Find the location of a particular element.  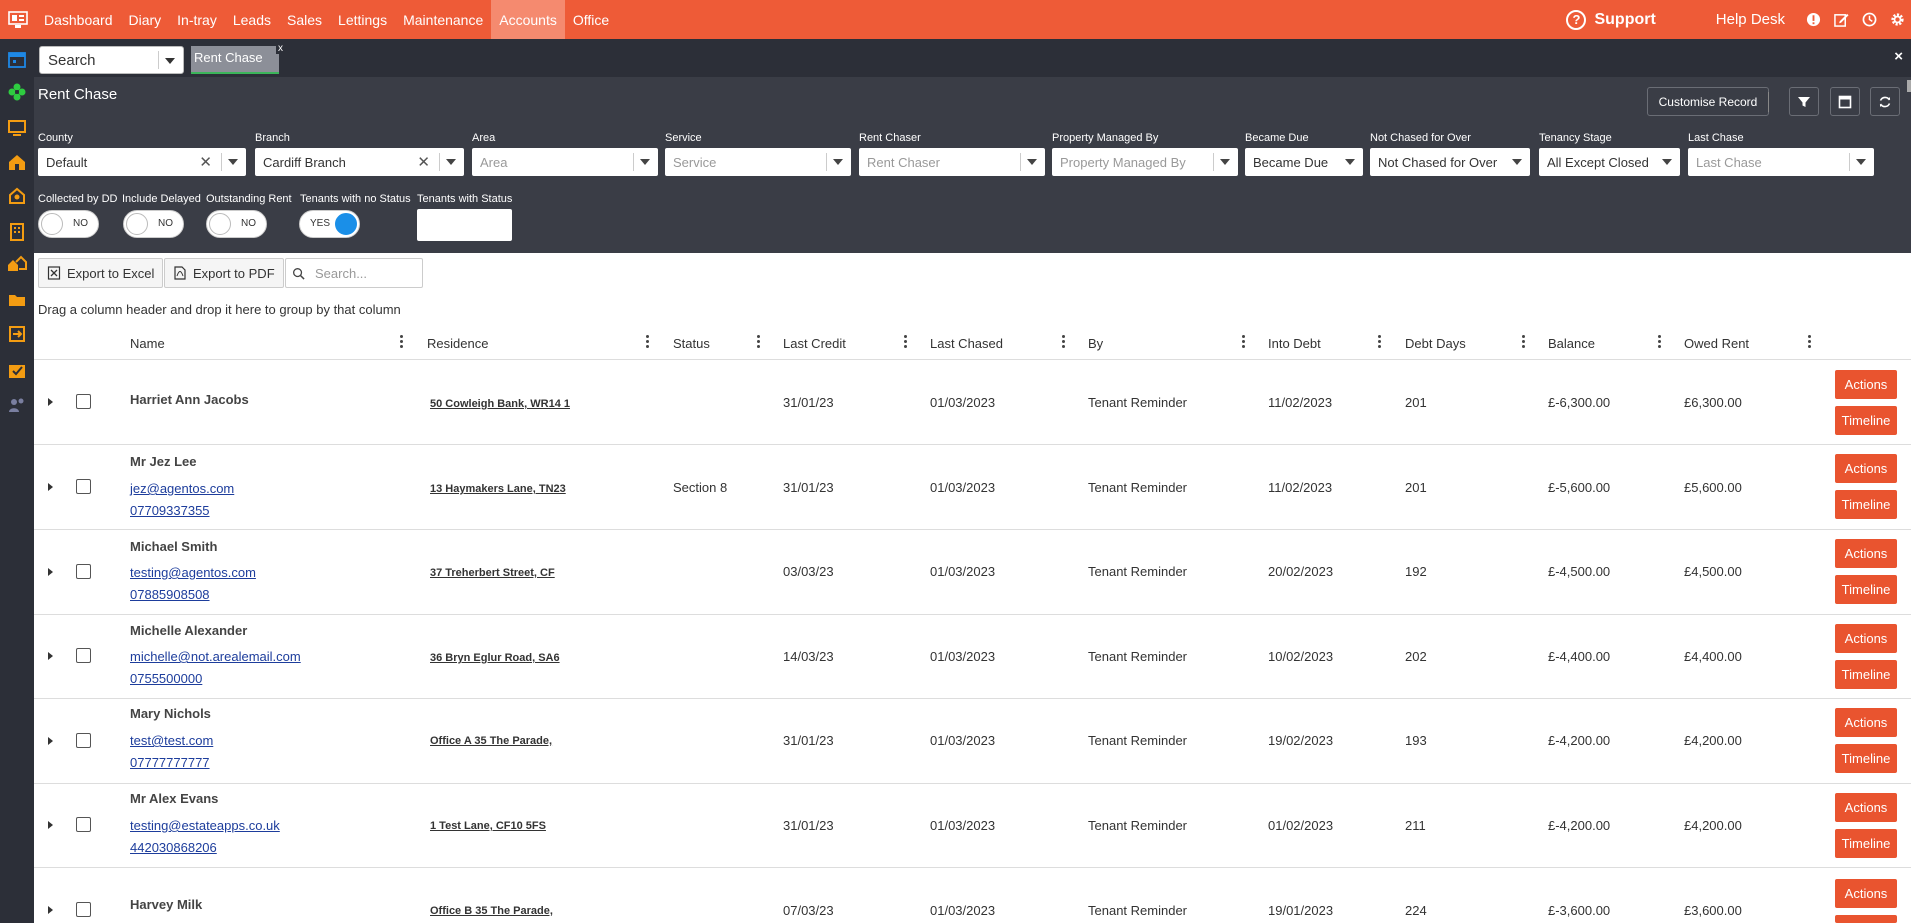

residence-link: 50 Cowleigh Bank, WR14 1 is located at coordinates (500, 404).